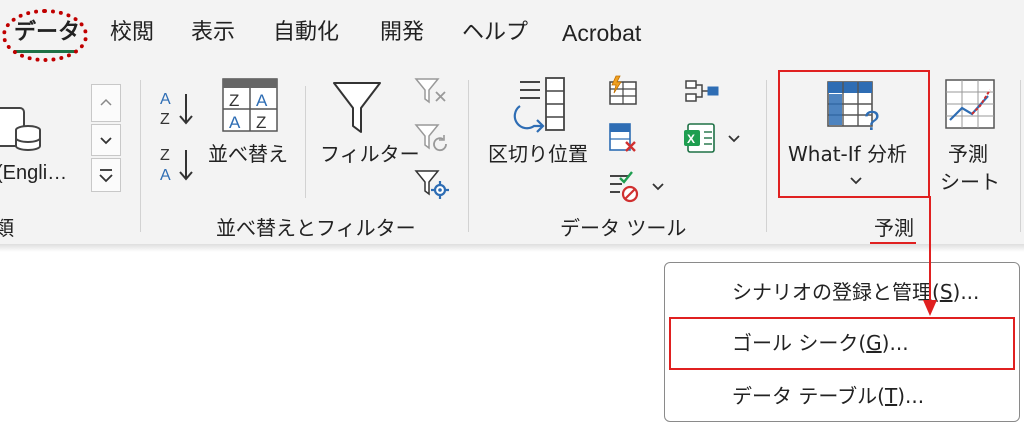 Image resolution: width=1024 pixels, height=426 pixels. What do you see at coordinates (305, 142) in the screenshot?
I see `inner-separator` at bounding box center [305, 142].